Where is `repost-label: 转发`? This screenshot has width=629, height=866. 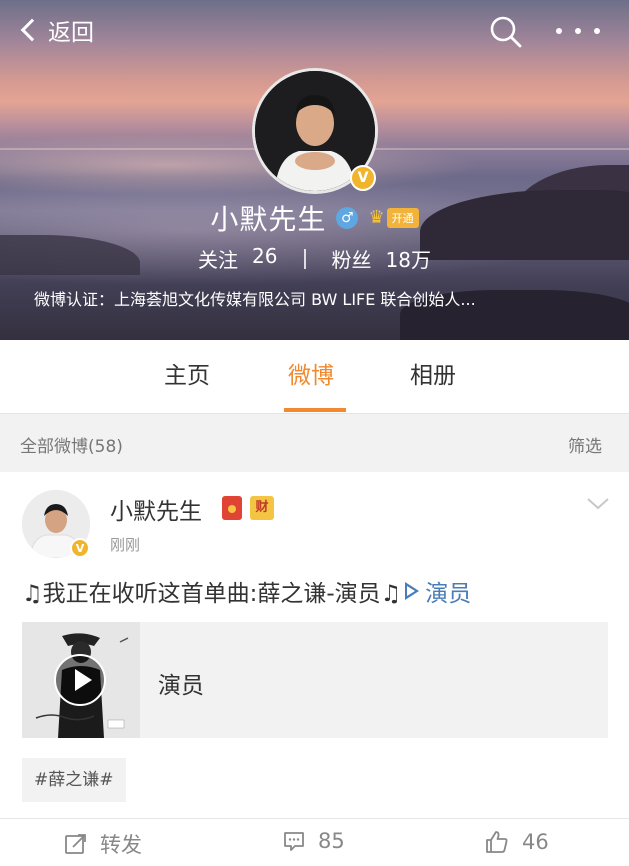 repost-label: 转发 is located at coordinates (121, 845).